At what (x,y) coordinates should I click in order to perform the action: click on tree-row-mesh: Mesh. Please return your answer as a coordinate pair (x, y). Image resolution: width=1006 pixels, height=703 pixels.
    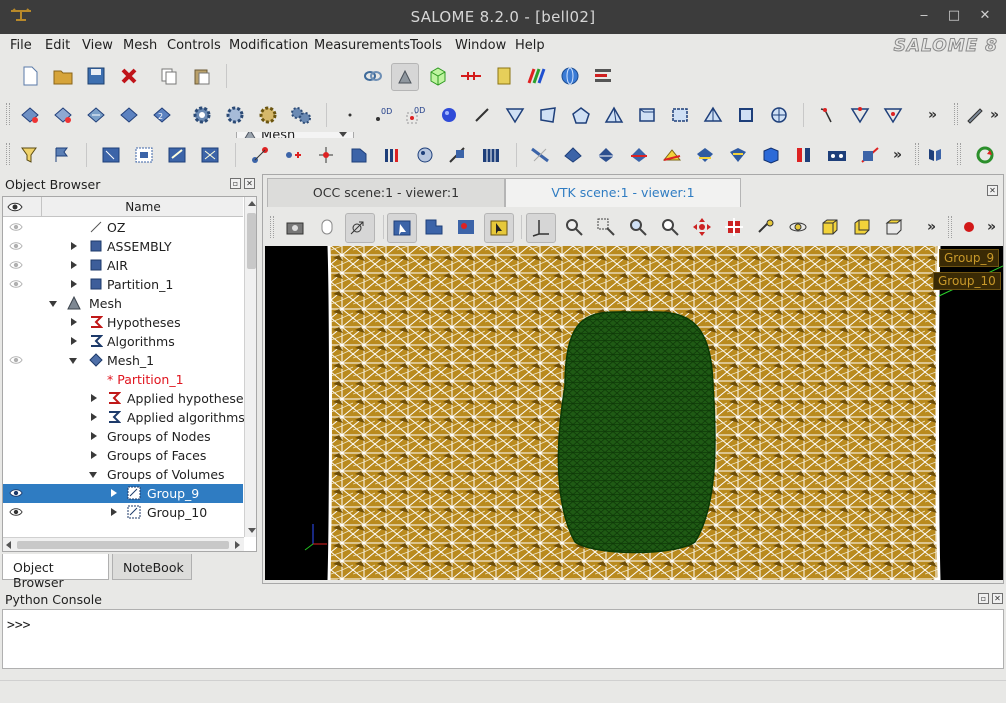
    Looking at the image, I should click on (123, 303).